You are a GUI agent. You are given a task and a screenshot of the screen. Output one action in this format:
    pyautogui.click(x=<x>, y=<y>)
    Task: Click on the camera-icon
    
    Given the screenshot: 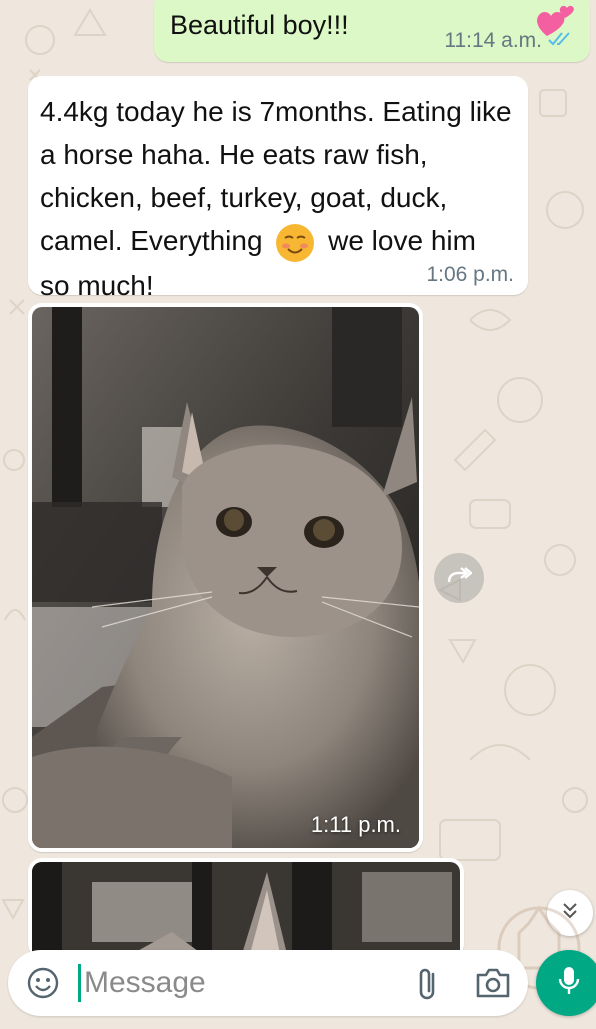 What is the action you would take?
    pyautogui.click(x=493, y=983)
    